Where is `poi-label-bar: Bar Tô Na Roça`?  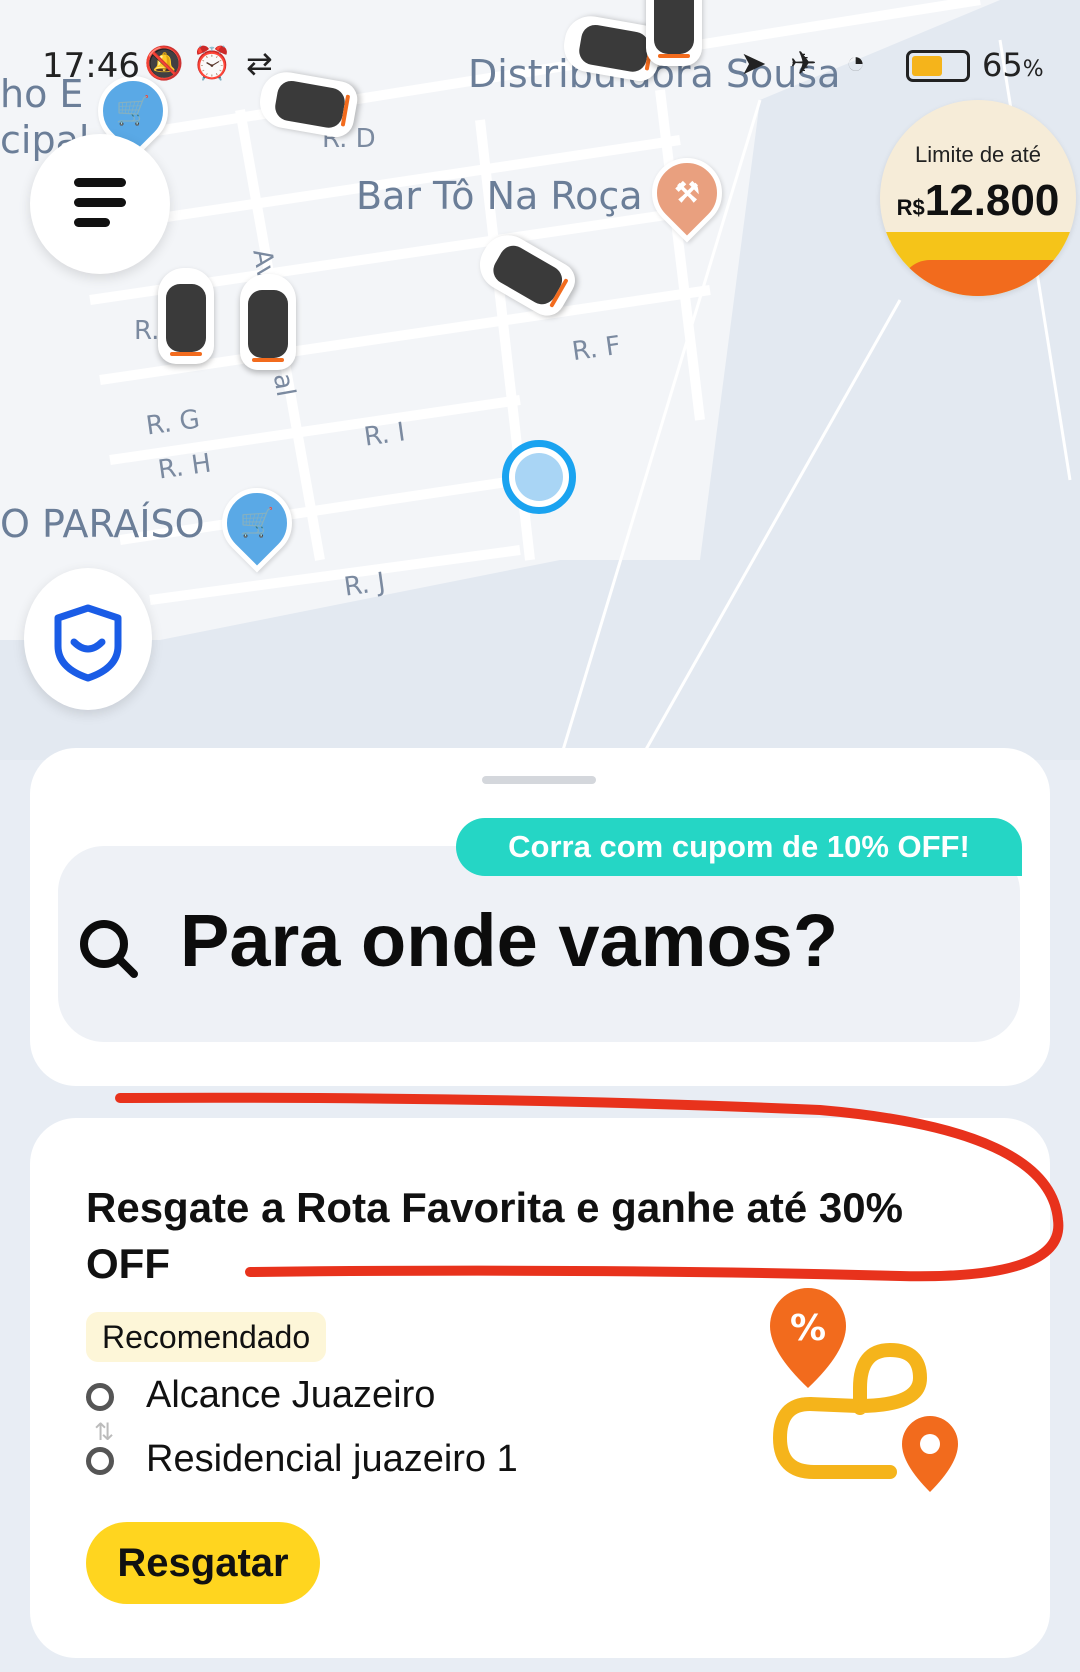
poi-label-bar: Bar Tô Na Roça is located at coordinates (499, 196).